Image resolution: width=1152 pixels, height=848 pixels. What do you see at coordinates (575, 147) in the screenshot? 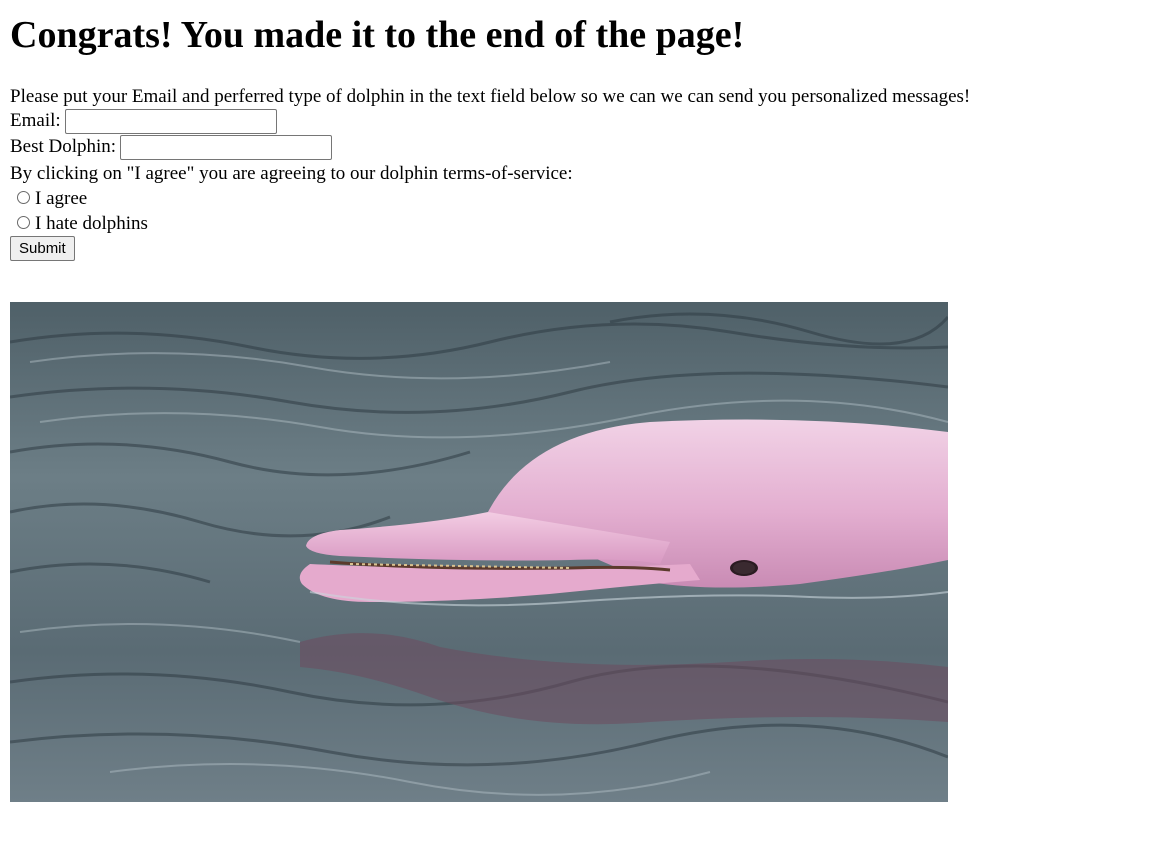
I see `best-dolphin-row: Best Dolphin:` at bounding box center [575, 147].